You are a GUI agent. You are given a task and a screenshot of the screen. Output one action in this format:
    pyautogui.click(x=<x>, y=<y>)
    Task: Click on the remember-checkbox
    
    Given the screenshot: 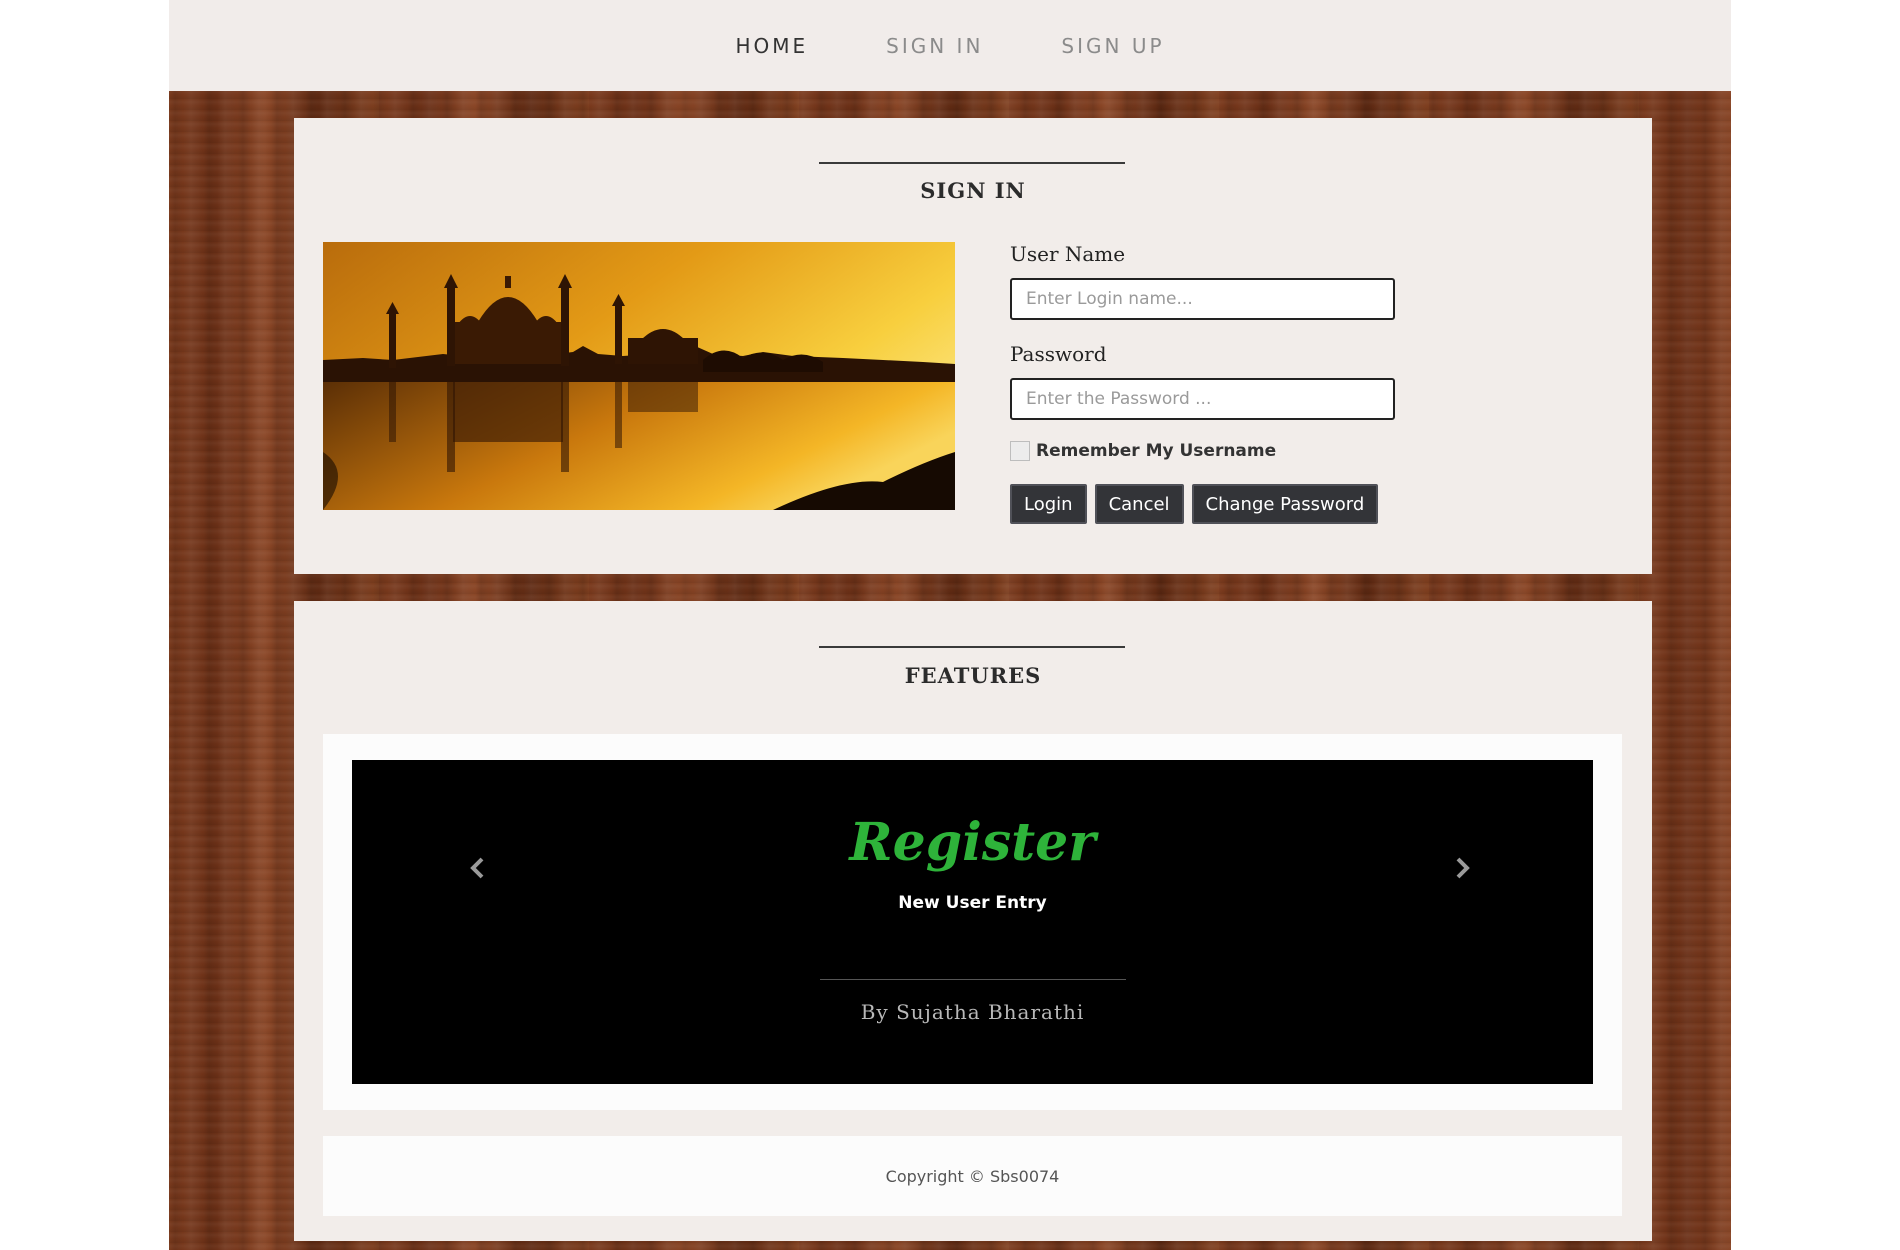 What is the action you would take?
    pyautogui.click(x=1020, y=451)
    